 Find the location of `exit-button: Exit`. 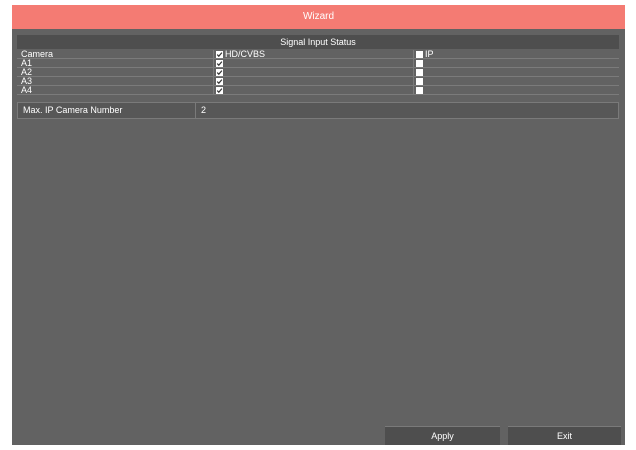

exit-button: Exit is located at coordinates (564, 435).